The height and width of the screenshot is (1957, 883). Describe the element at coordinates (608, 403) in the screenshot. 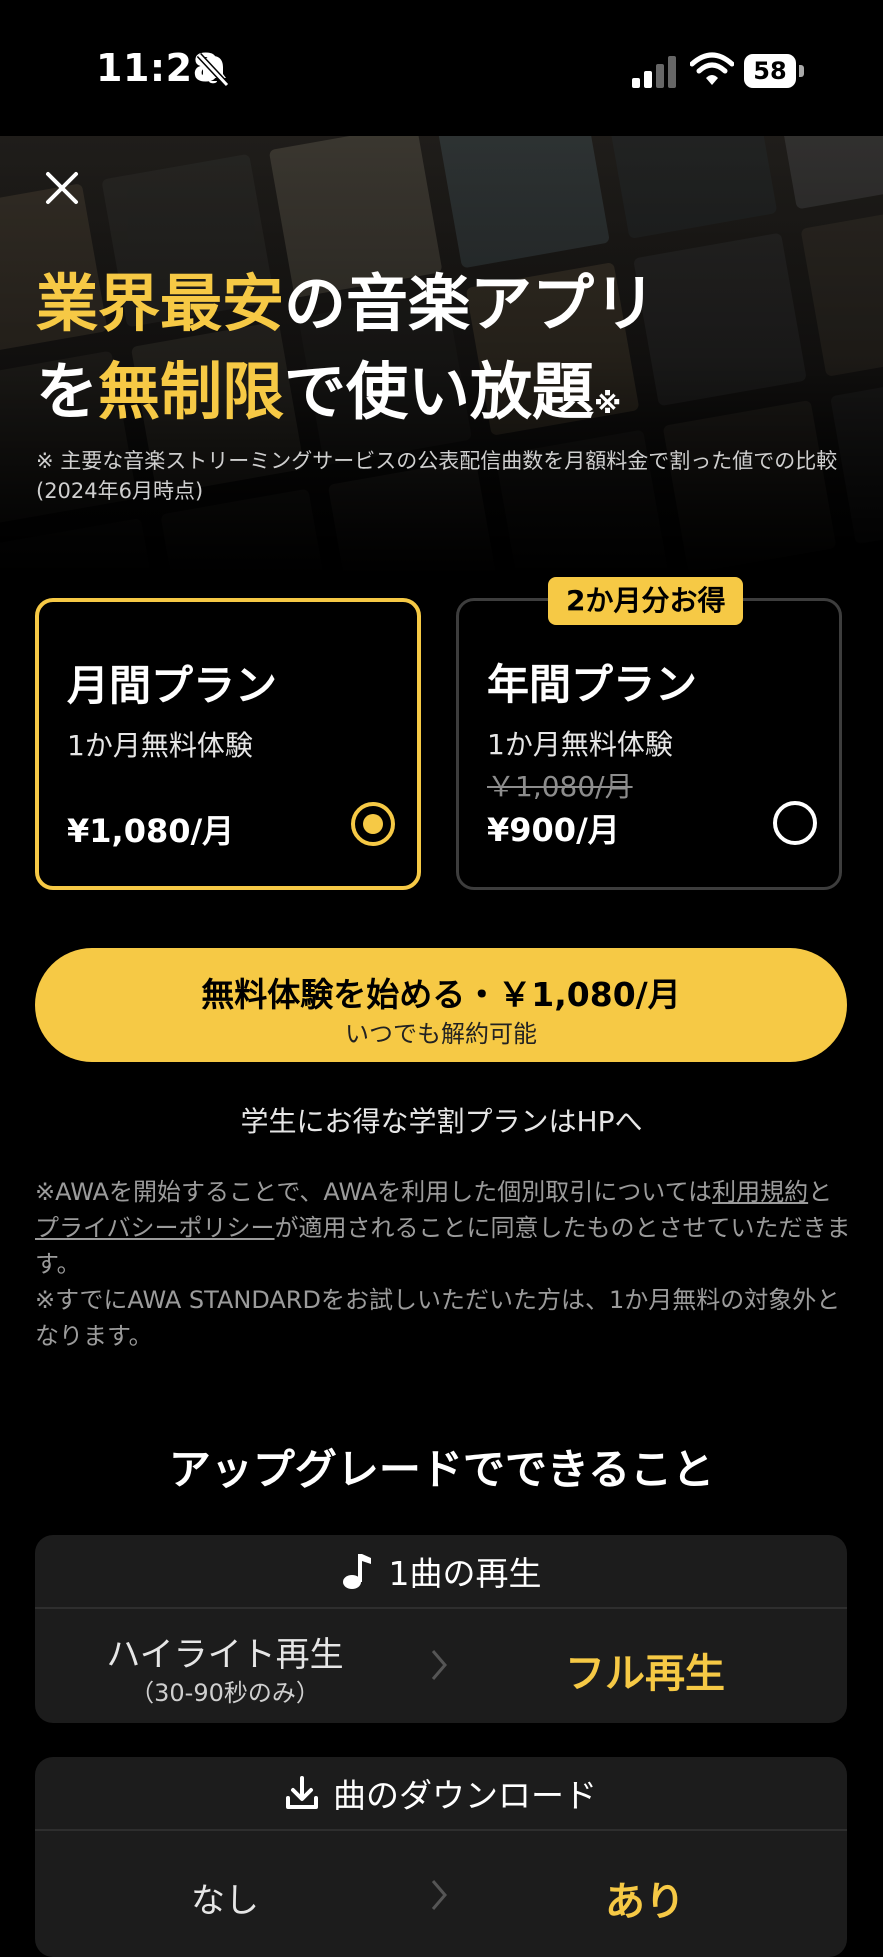

I see `headline-footnote-mark: ※` at that location.